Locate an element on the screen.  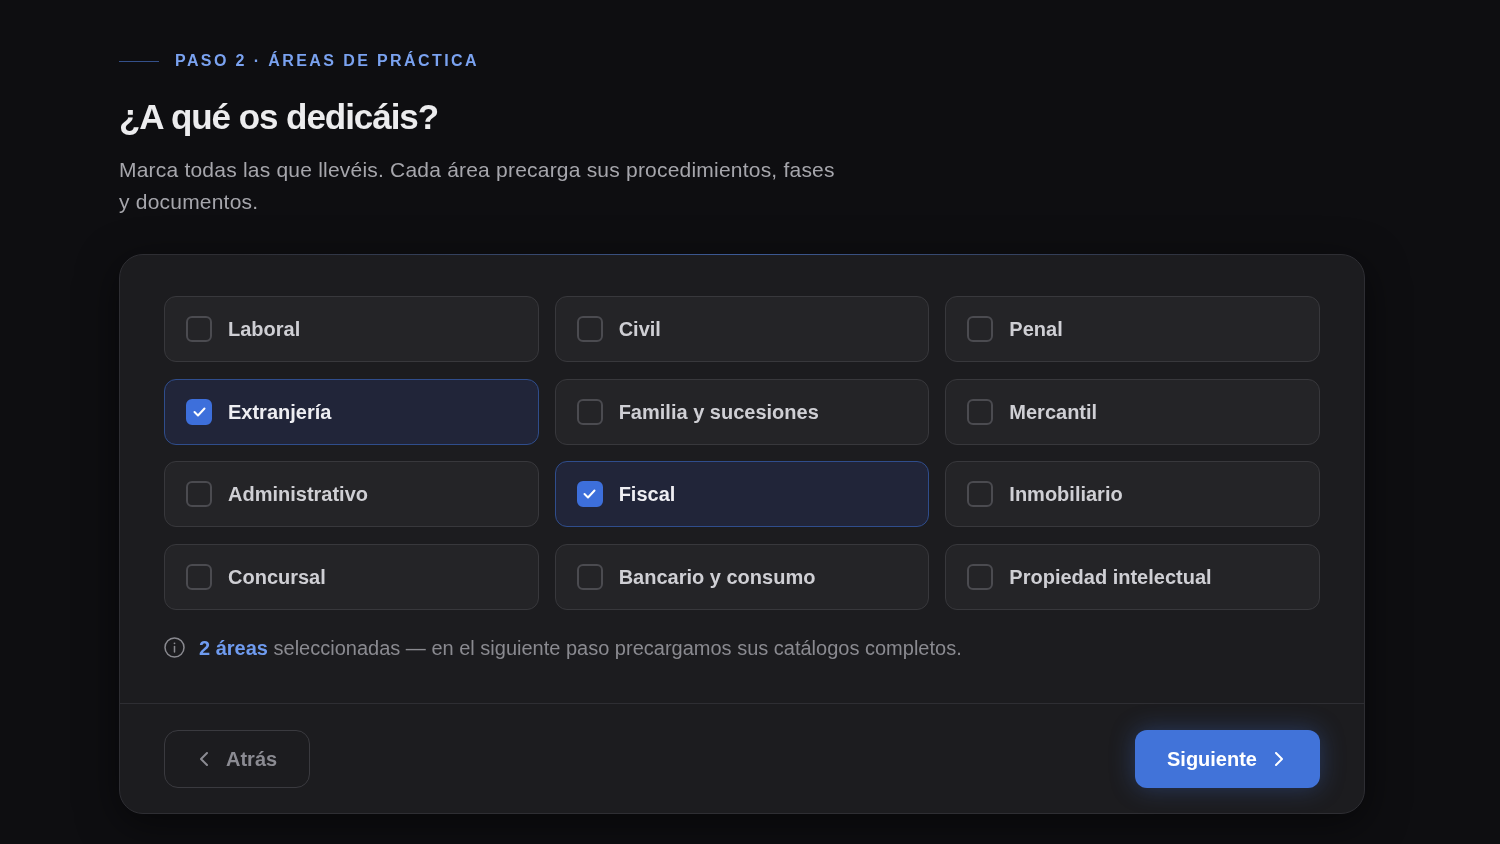
back-button: Atrás is located at coordinates (237, 758).